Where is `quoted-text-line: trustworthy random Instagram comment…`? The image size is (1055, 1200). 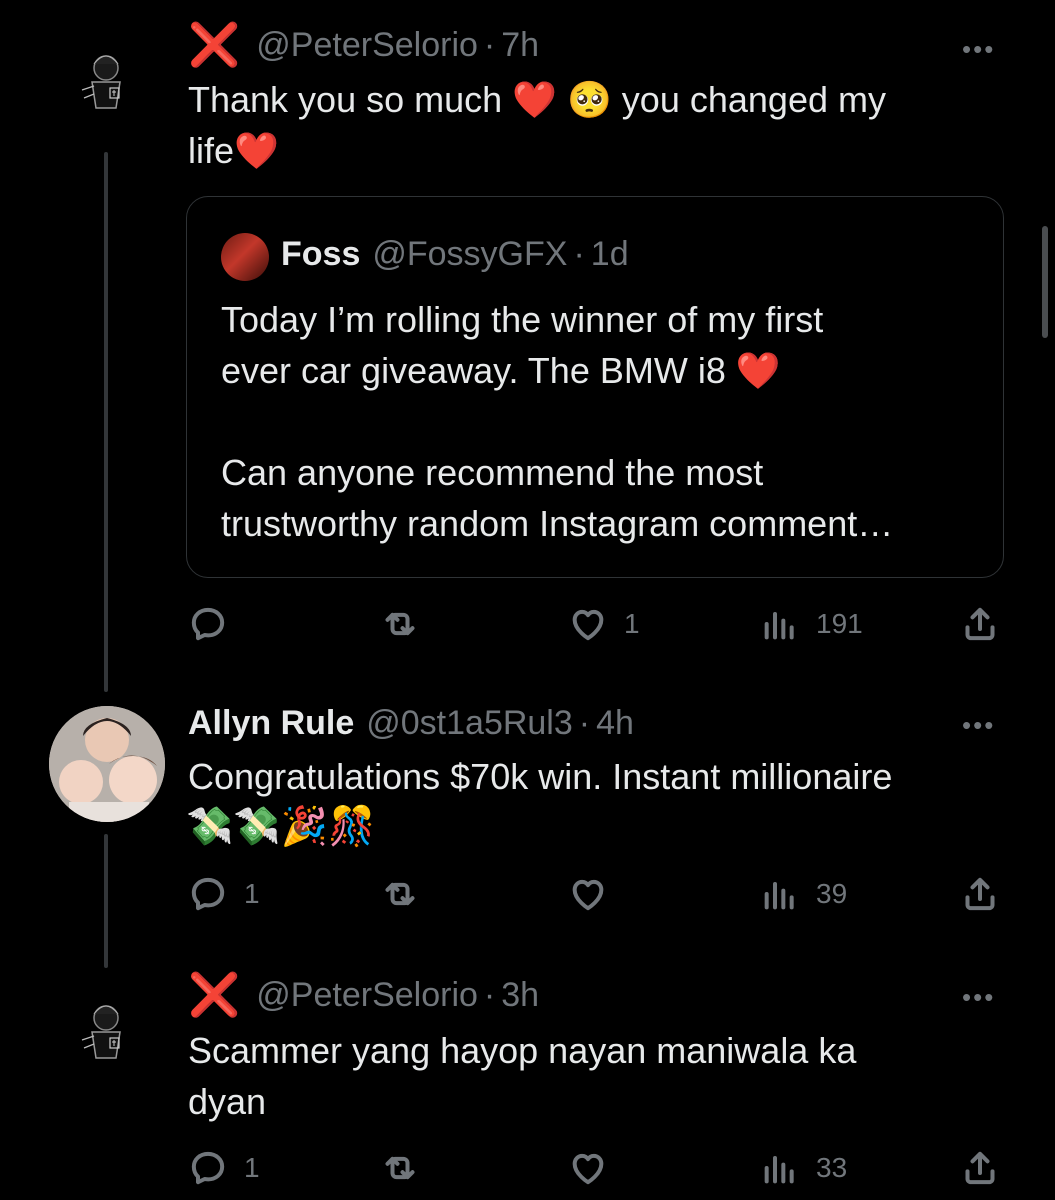 quoted-text-line: trustworthy random Instagram comment… is located at coordinates (557, 523).